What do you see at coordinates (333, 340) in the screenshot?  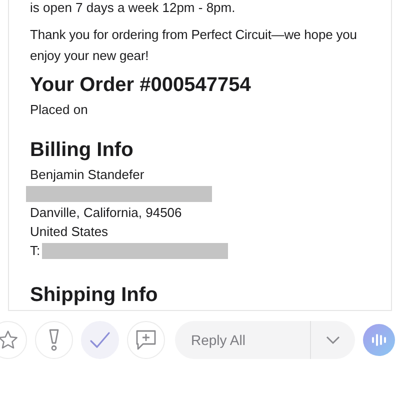 I see `chevron-down-icon` at bounding box center [333, 340].